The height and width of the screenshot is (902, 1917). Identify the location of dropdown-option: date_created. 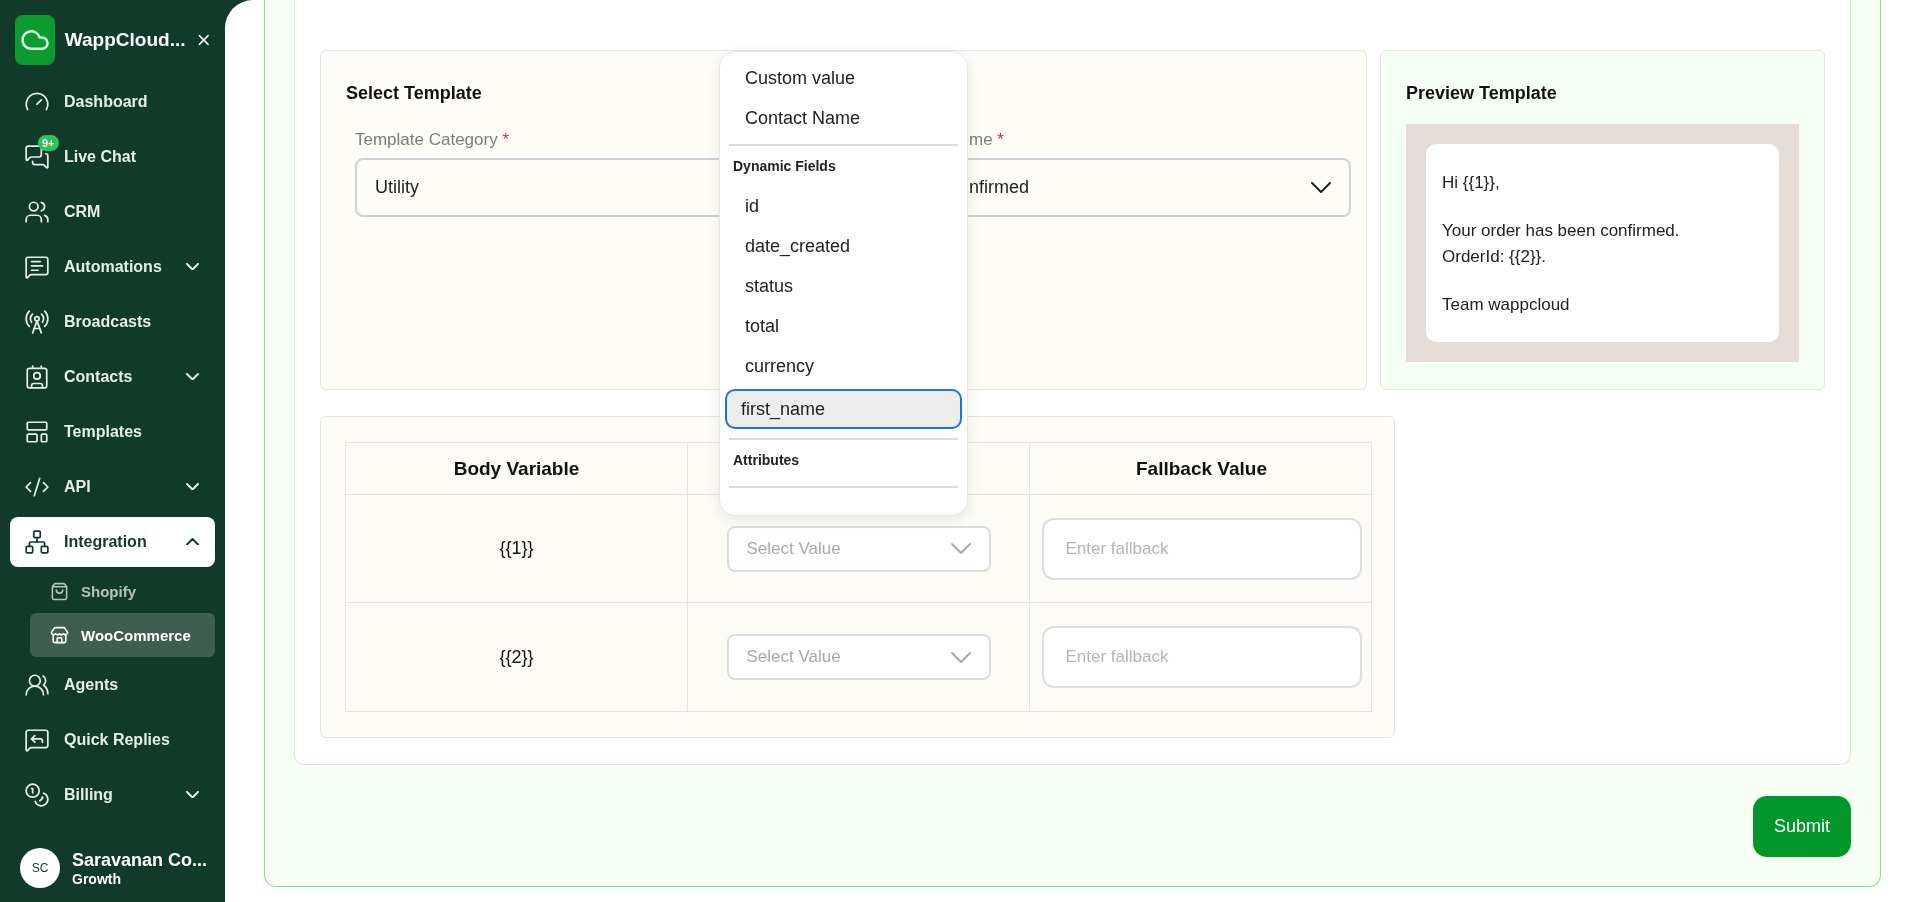
(843, 246).